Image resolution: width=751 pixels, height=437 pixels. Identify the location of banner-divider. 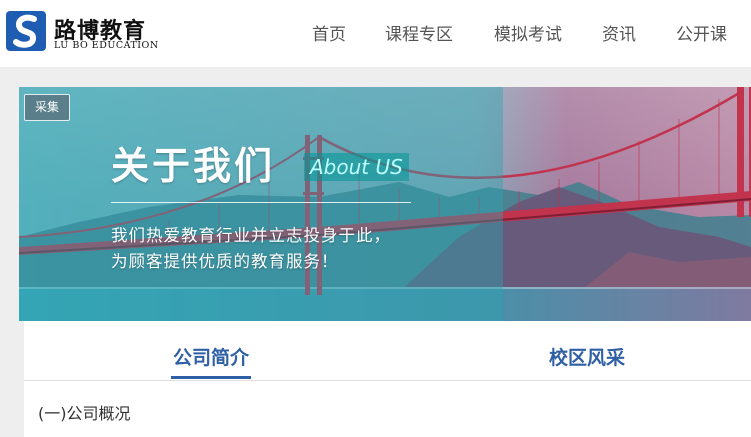
(261, 202).